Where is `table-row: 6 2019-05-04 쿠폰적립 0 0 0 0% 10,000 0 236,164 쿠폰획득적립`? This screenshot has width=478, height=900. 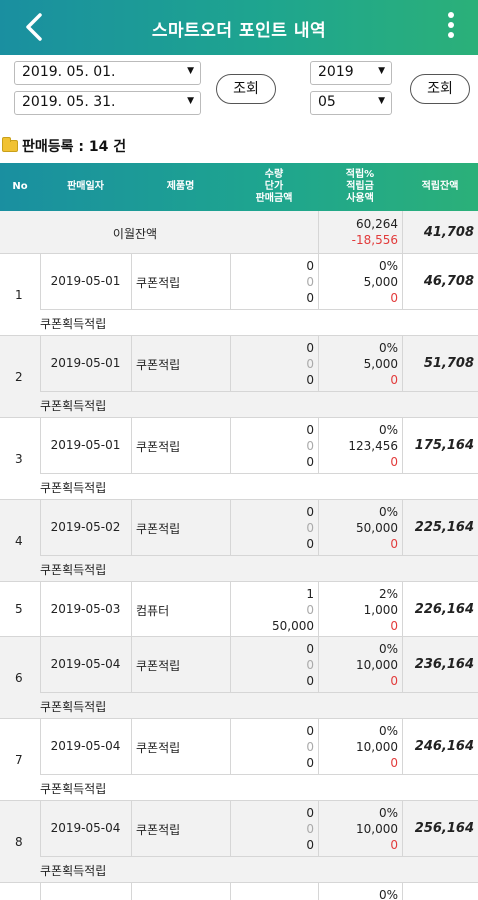
table-row: 6 2019-05-04 쿠폰적립 0 0 0 0% 10,000 0 236,164 쿠폰획득적립 is located at coordinates (239, 678).